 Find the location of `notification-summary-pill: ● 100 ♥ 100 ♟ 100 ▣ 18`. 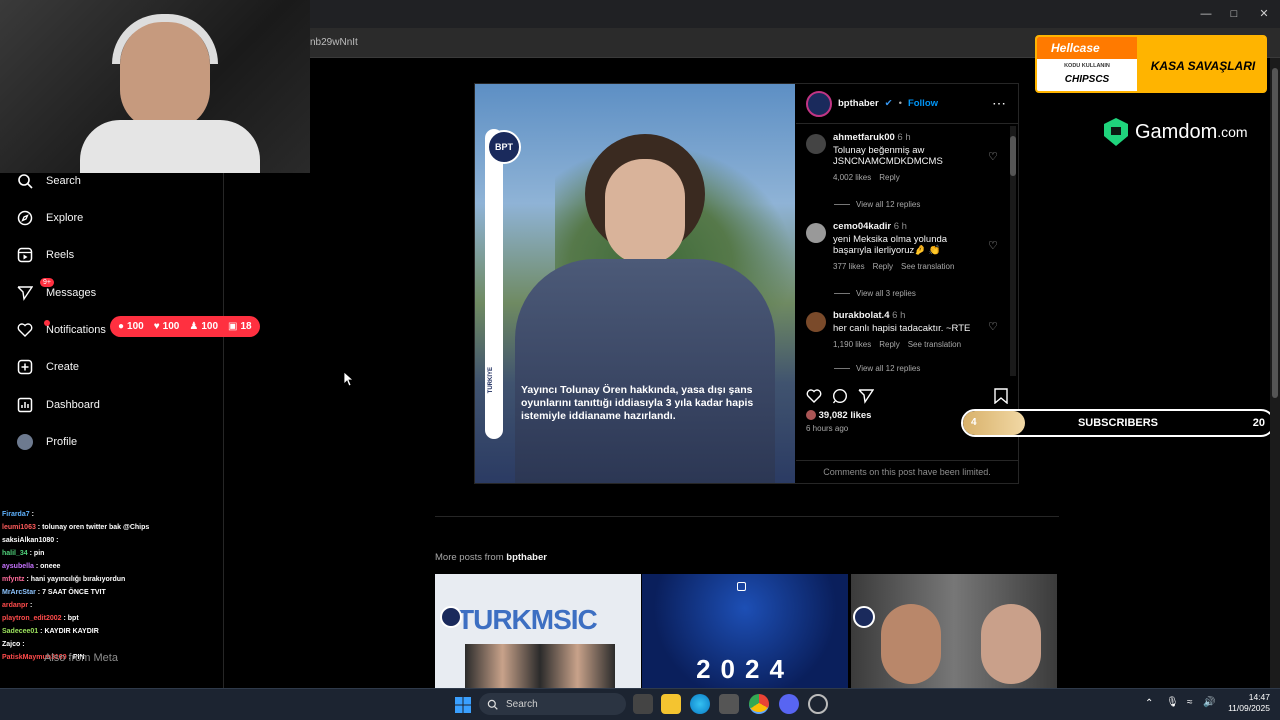

notification-summary-pill: ● 100 ♥ 100 ♟ 100 ▣ 18 is located at coordinates (185, 326).